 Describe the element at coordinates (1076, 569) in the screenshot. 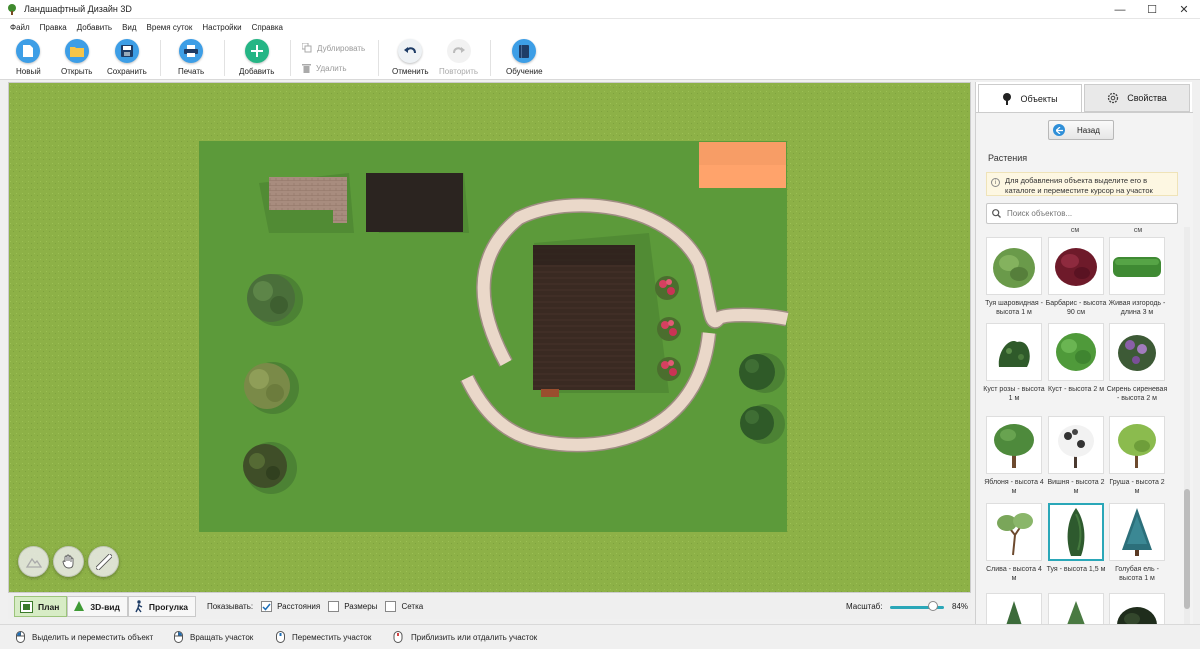

I see `catalog-item-label: Туя - высота 1,5 м` at that location.